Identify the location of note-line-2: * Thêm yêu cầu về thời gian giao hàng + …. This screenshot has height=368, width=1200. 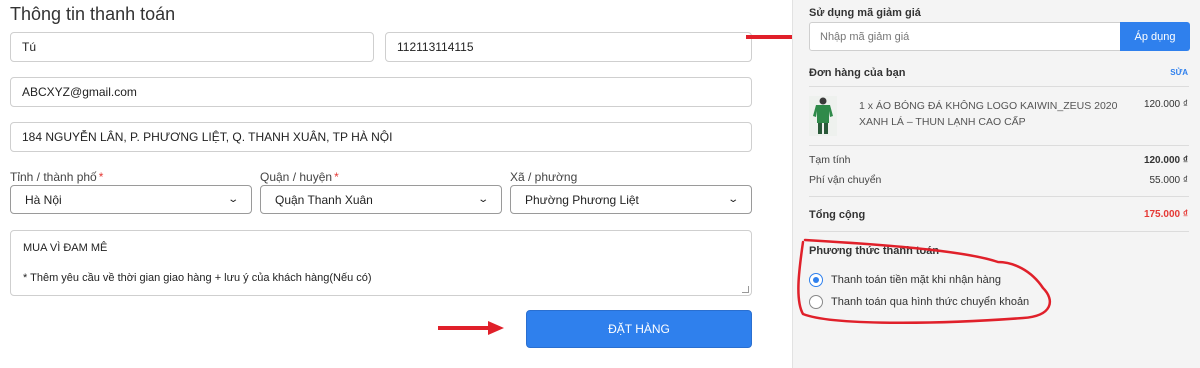
(197, 278).